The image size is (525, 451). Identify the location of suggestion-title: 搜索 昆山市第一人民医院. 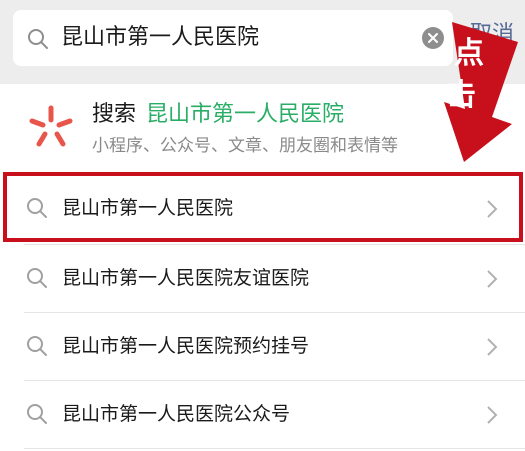
(218, 115).